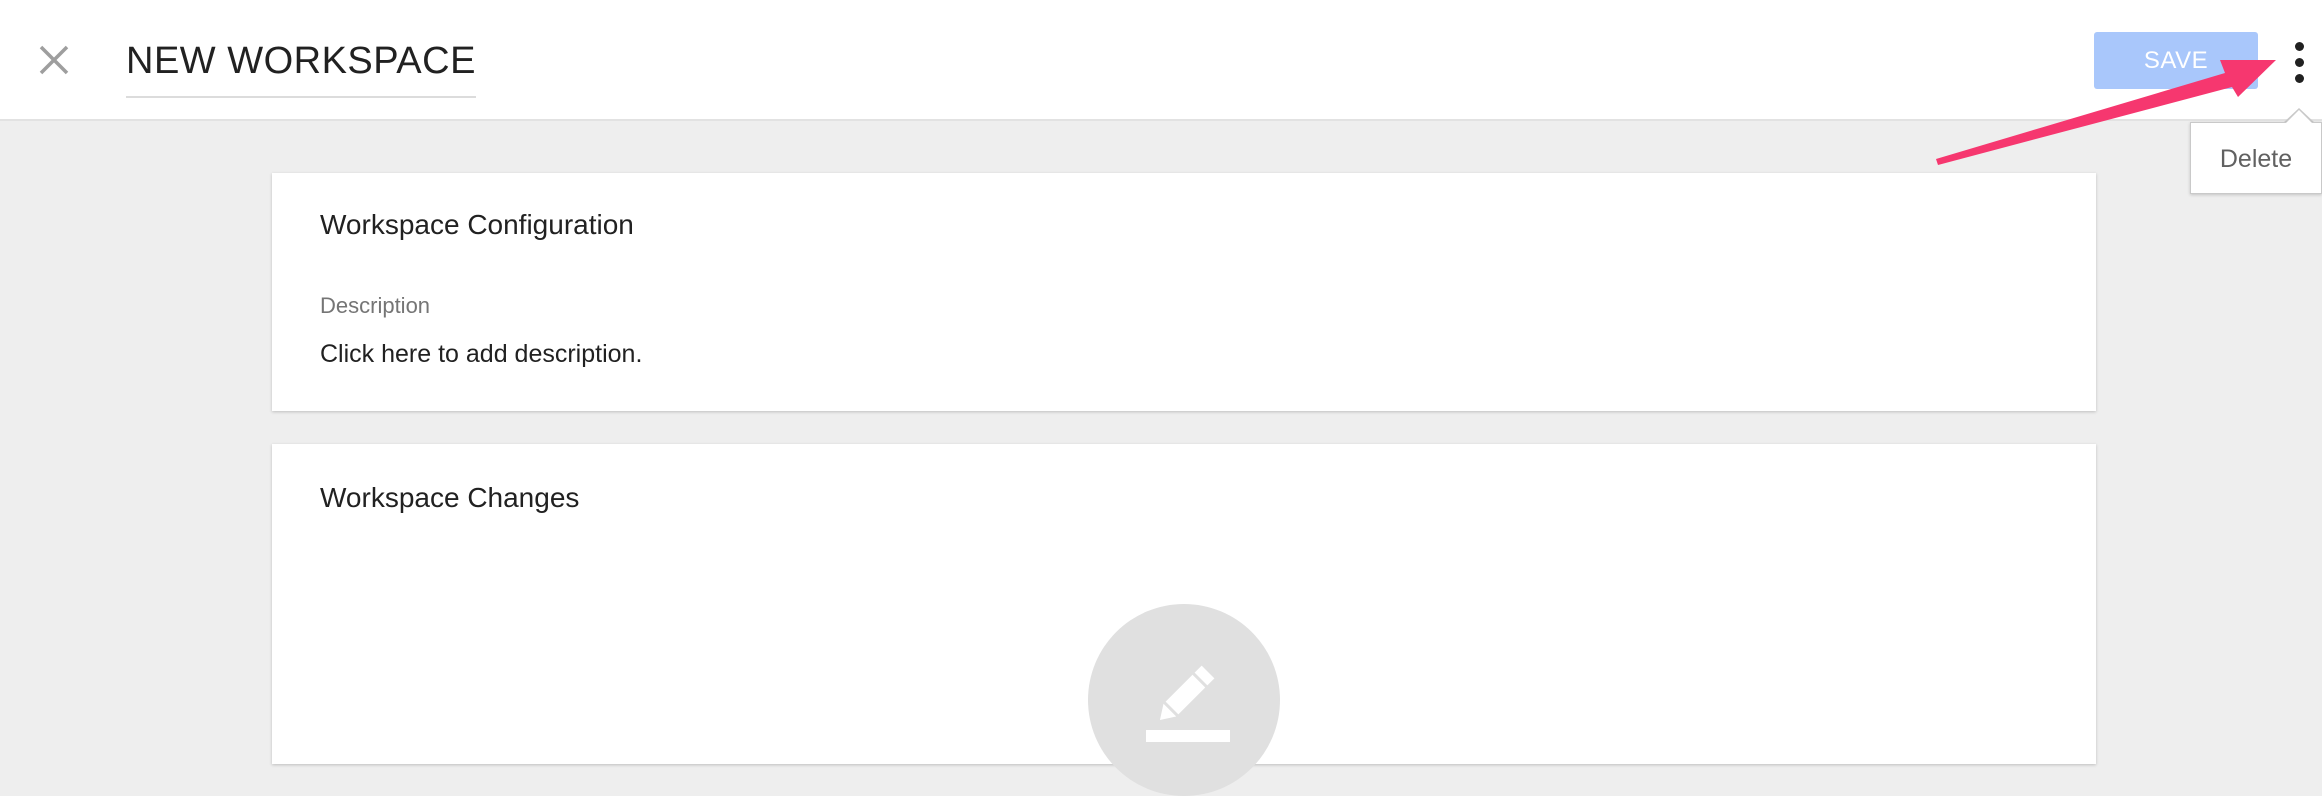 The width and height of the screenshot is (2322, 796). Describe the element at coordinates (450, 497) in the screenshot. I see `card-title: Workspace Changes` at that location.